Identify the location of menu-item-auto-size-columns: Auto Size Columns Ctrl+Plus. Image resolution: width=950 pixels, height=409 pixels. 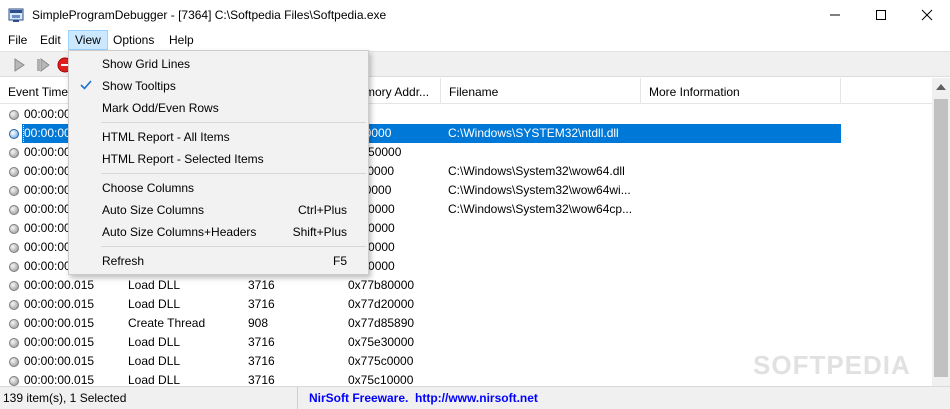
(218, 210).